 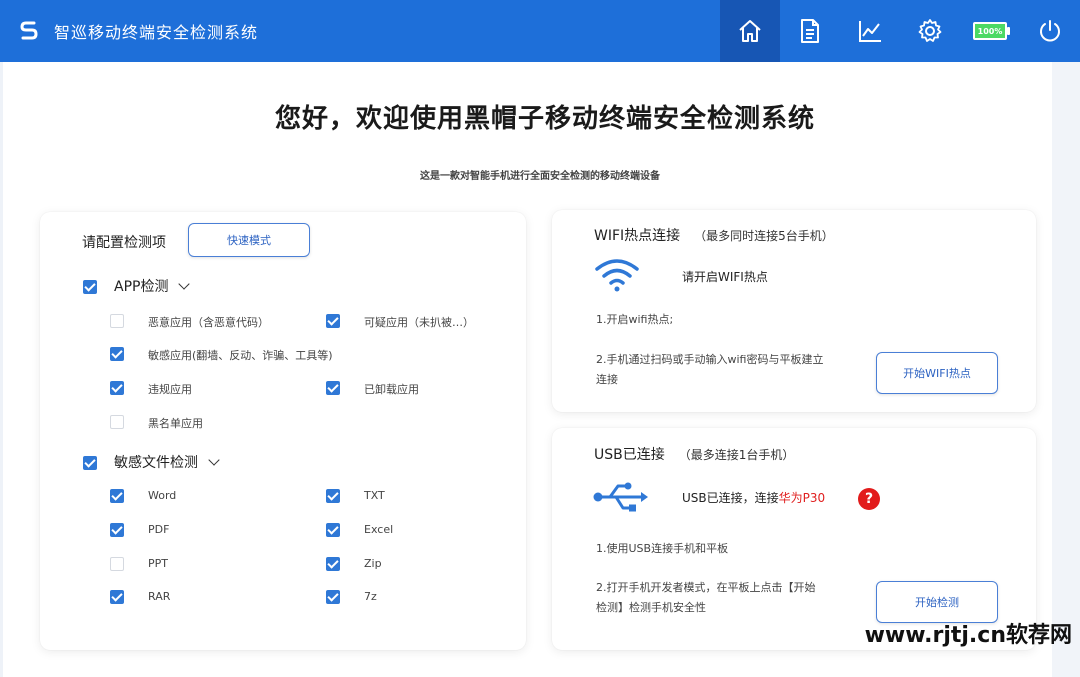 I want to click on wifi-title: WIFI热点连接, so click(x=637, y=236).